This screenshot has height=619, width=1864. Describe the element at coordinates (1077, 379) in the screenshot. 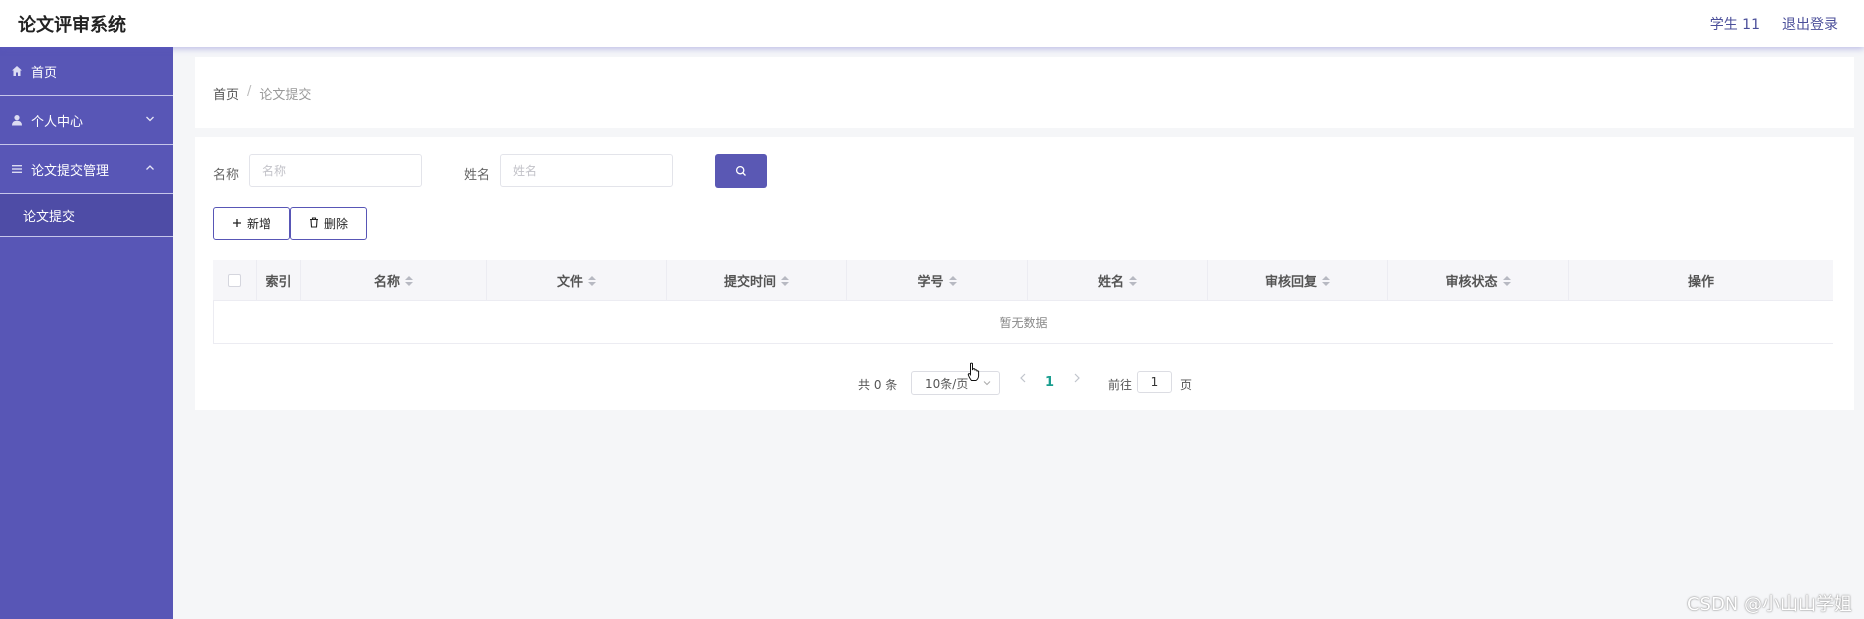

I see `next-page-button` at that location.